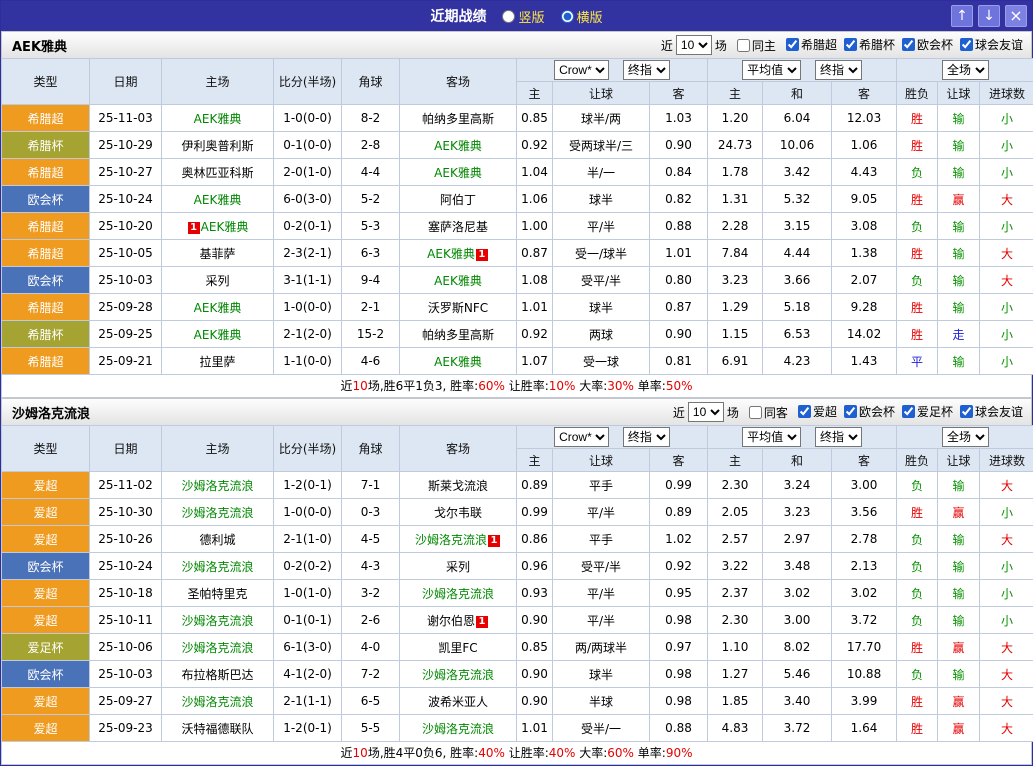 Image resolution: width=1033 pixels, height=766 pixels. What do you see at coordinates (217, 173) in the screenshot?
I see `team-name: 奥林匹亚科斯` at bounding box center [217, 173].